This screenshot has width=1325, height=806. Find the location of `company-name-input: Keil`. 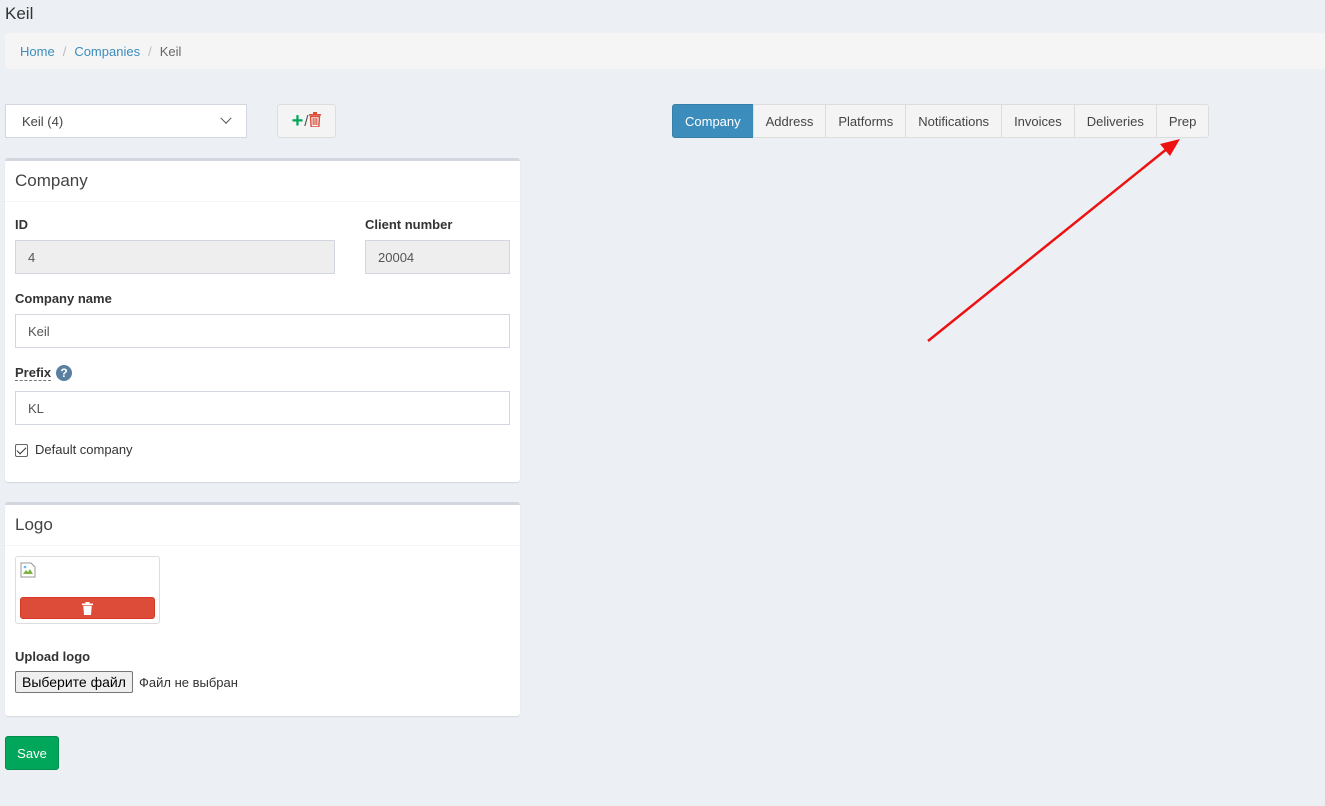

company-name-input: Keil is located at coordinates (262, 331).